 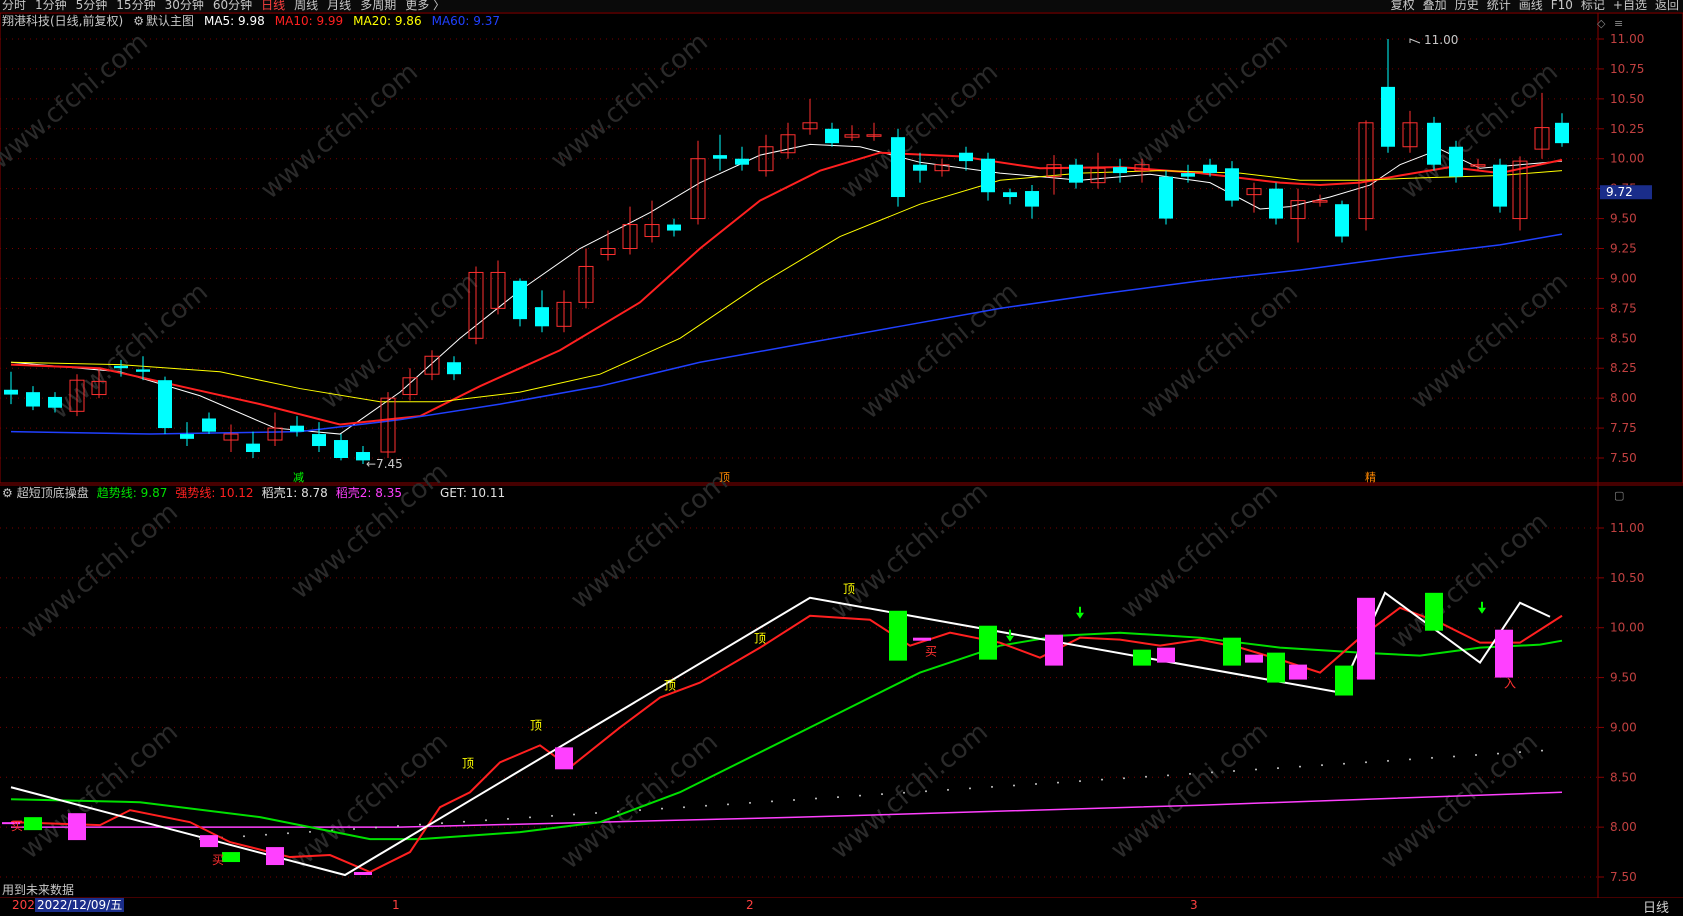 I want to click on down-arrow-icon, so click(x=1080, y=615).